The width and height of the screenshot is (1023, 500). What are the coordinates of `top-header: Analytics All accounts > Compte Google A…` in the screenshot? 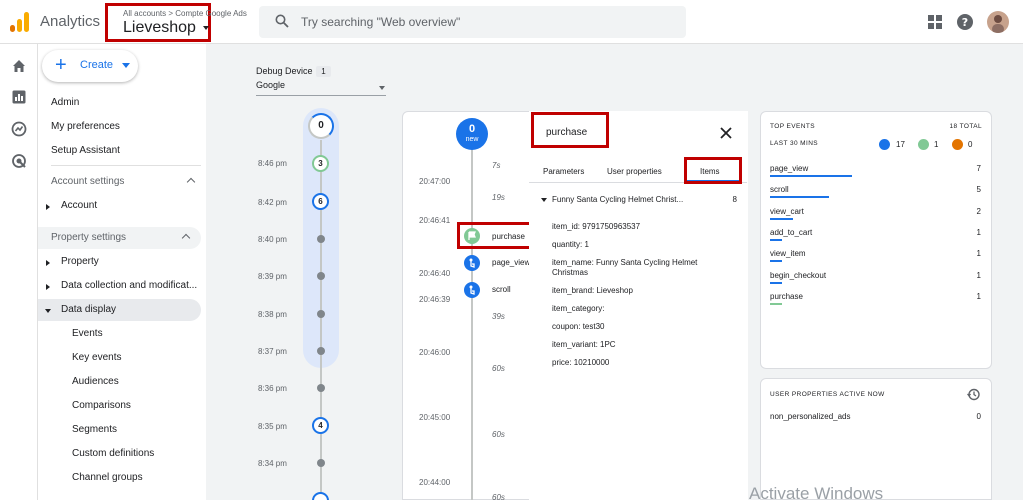 It's located at (511, 22).